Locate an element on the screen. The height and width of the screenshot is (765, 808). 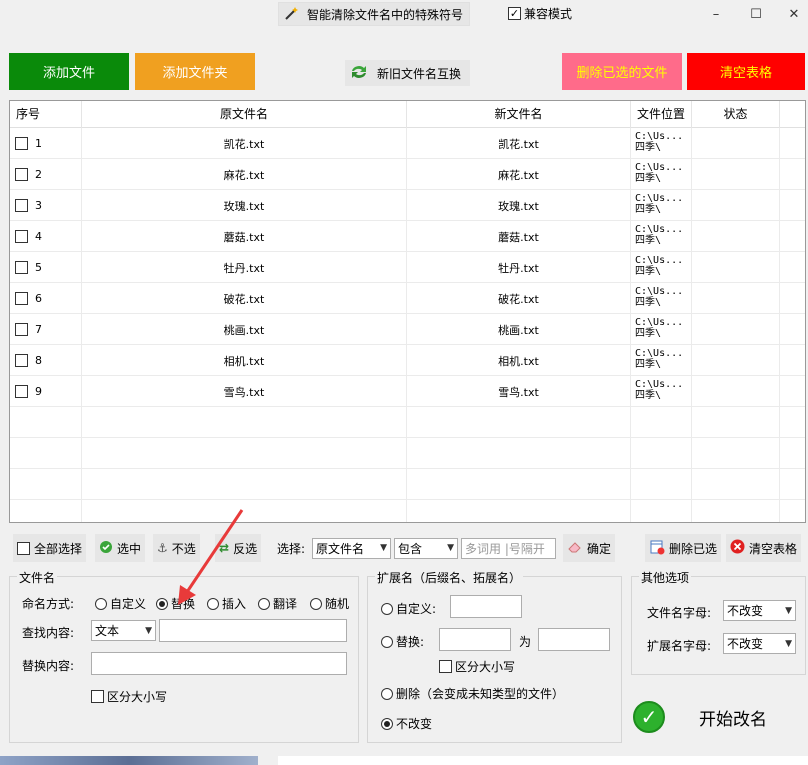
compat-mode-label: 兼容模式 is located at coordinates (548, 14).